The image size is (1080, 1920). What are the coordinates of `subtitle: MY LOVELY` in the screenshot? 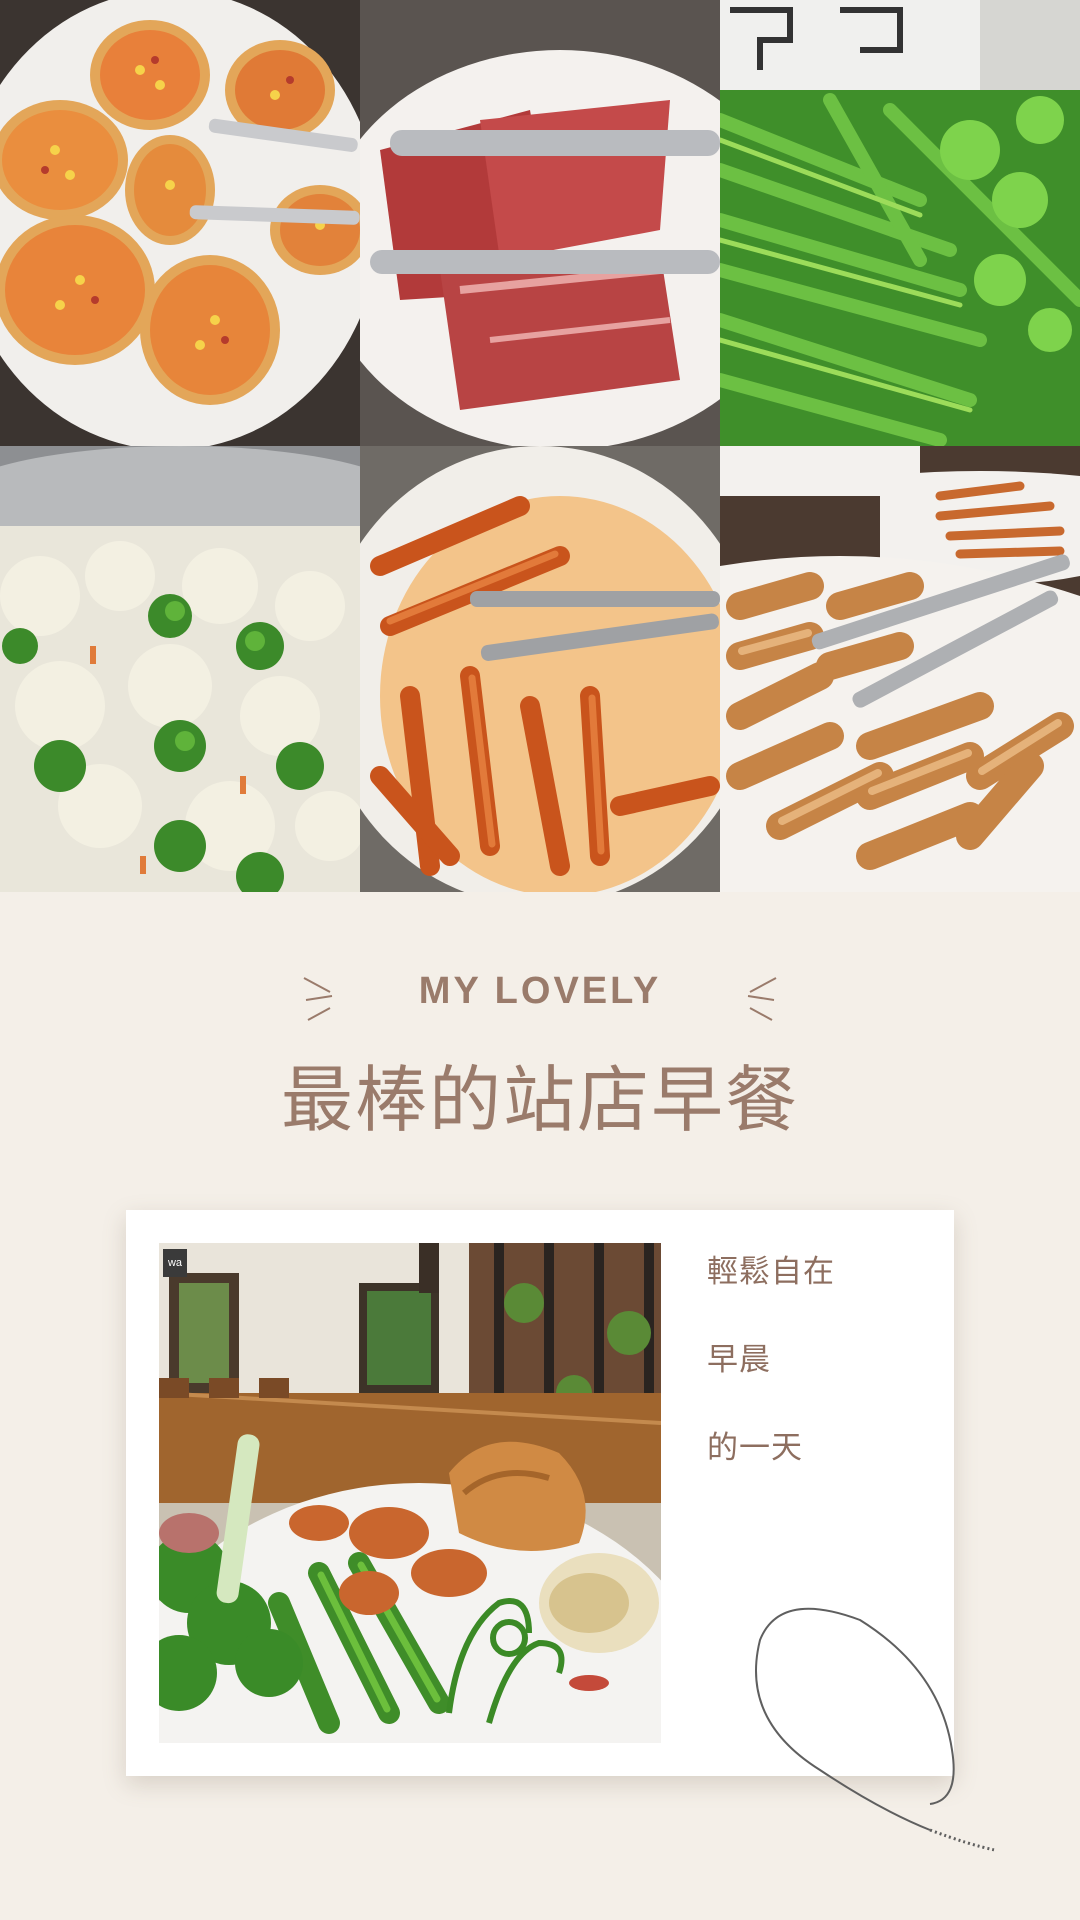 It's located at (540, 991).